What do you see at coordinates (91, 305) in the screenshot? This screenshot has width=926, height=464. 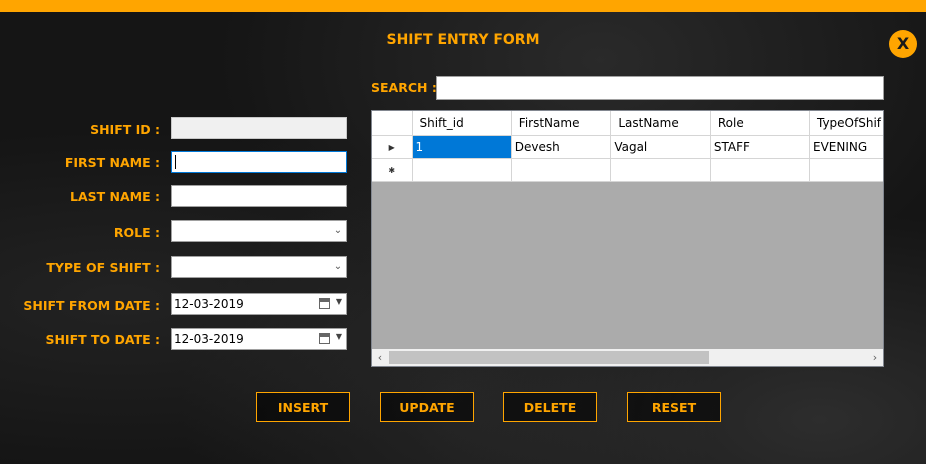 I see `shift-from-date-label: SHIFT FROM DATE :` at bounding box center [91, 305].